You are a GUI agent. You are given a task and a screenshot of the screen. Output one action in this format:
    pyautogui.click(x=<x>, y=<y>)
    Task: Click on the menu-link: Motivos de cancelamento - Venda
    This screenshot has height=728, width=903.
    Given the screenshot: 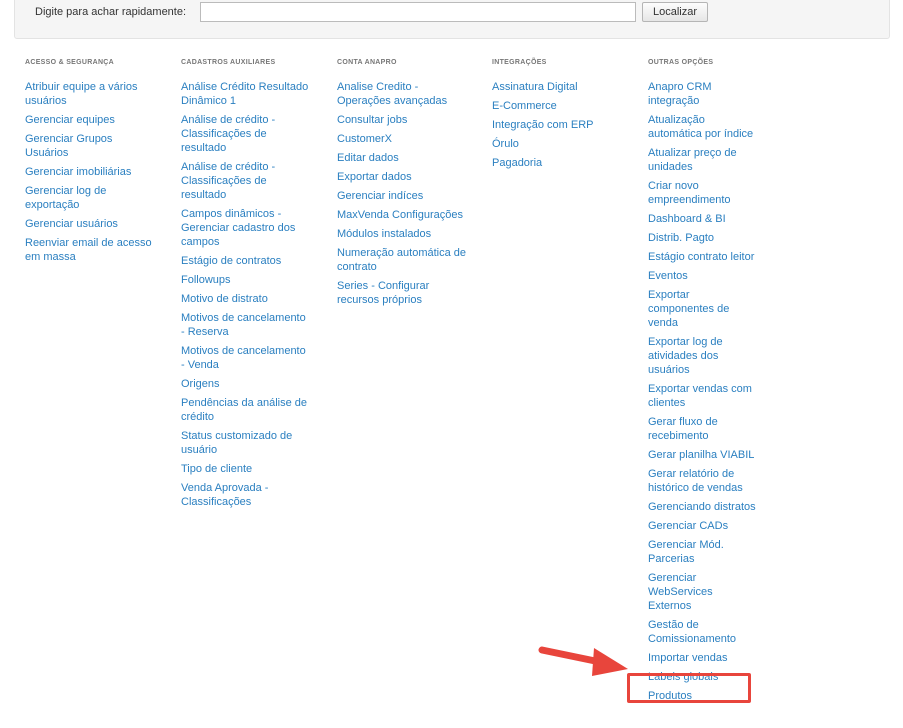 What is the action you would take?
    pyautogui.click(x=243, y=358)
    